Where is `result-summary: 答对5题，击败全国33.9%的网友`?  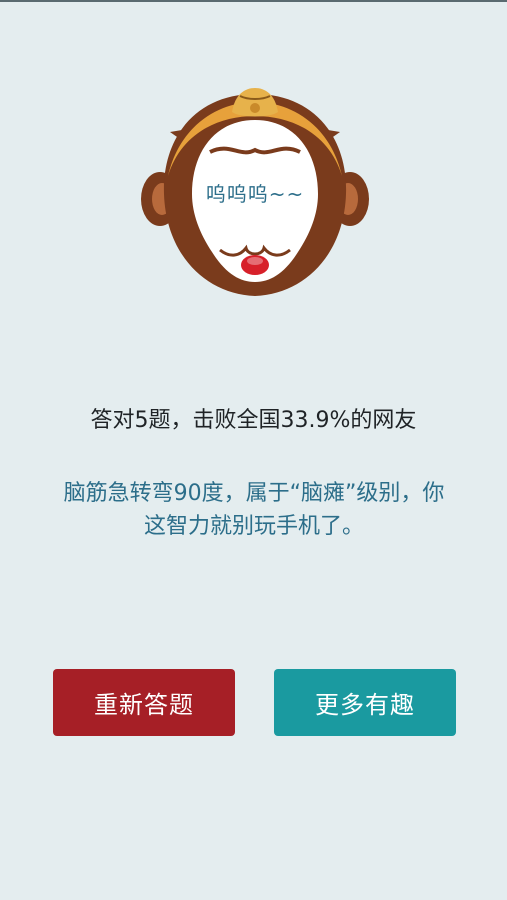 result-summary: 答对5题，击败全国33.9%的网友 is located at coordinates (253, 420).